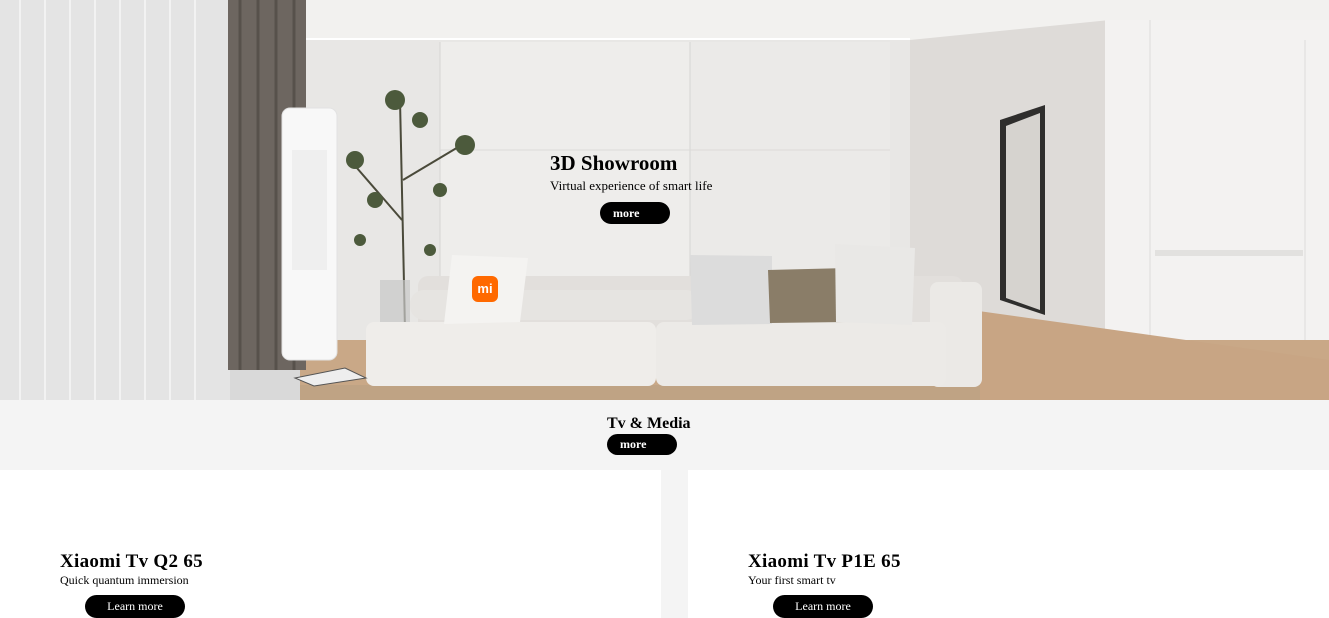  What do you see at coordinates (649, 423) in the screenshot?
I see `category-title: Tv & Media` at bounding box center [649, 423].